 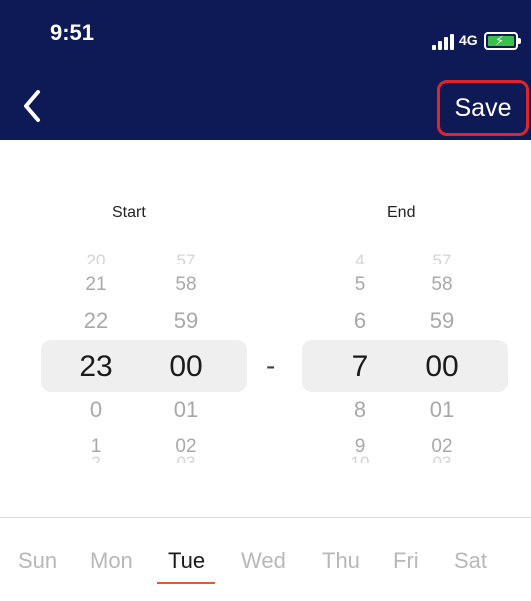 I want to click on save-button-label: Save, so click(x=483, y=107).